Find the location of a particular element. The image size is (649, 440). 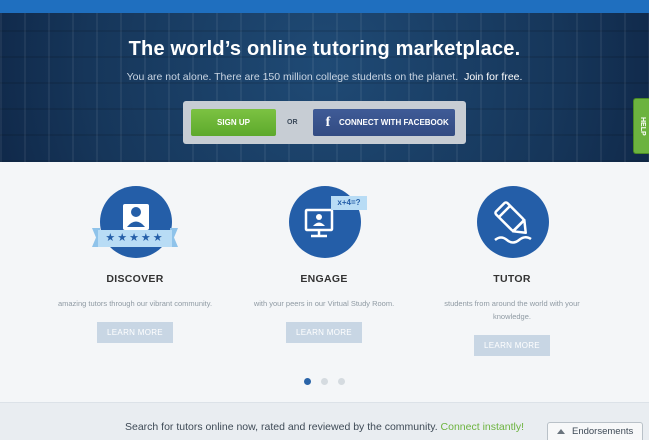

sign-up-button: SIGN UP is located at coordinates (233, 122).